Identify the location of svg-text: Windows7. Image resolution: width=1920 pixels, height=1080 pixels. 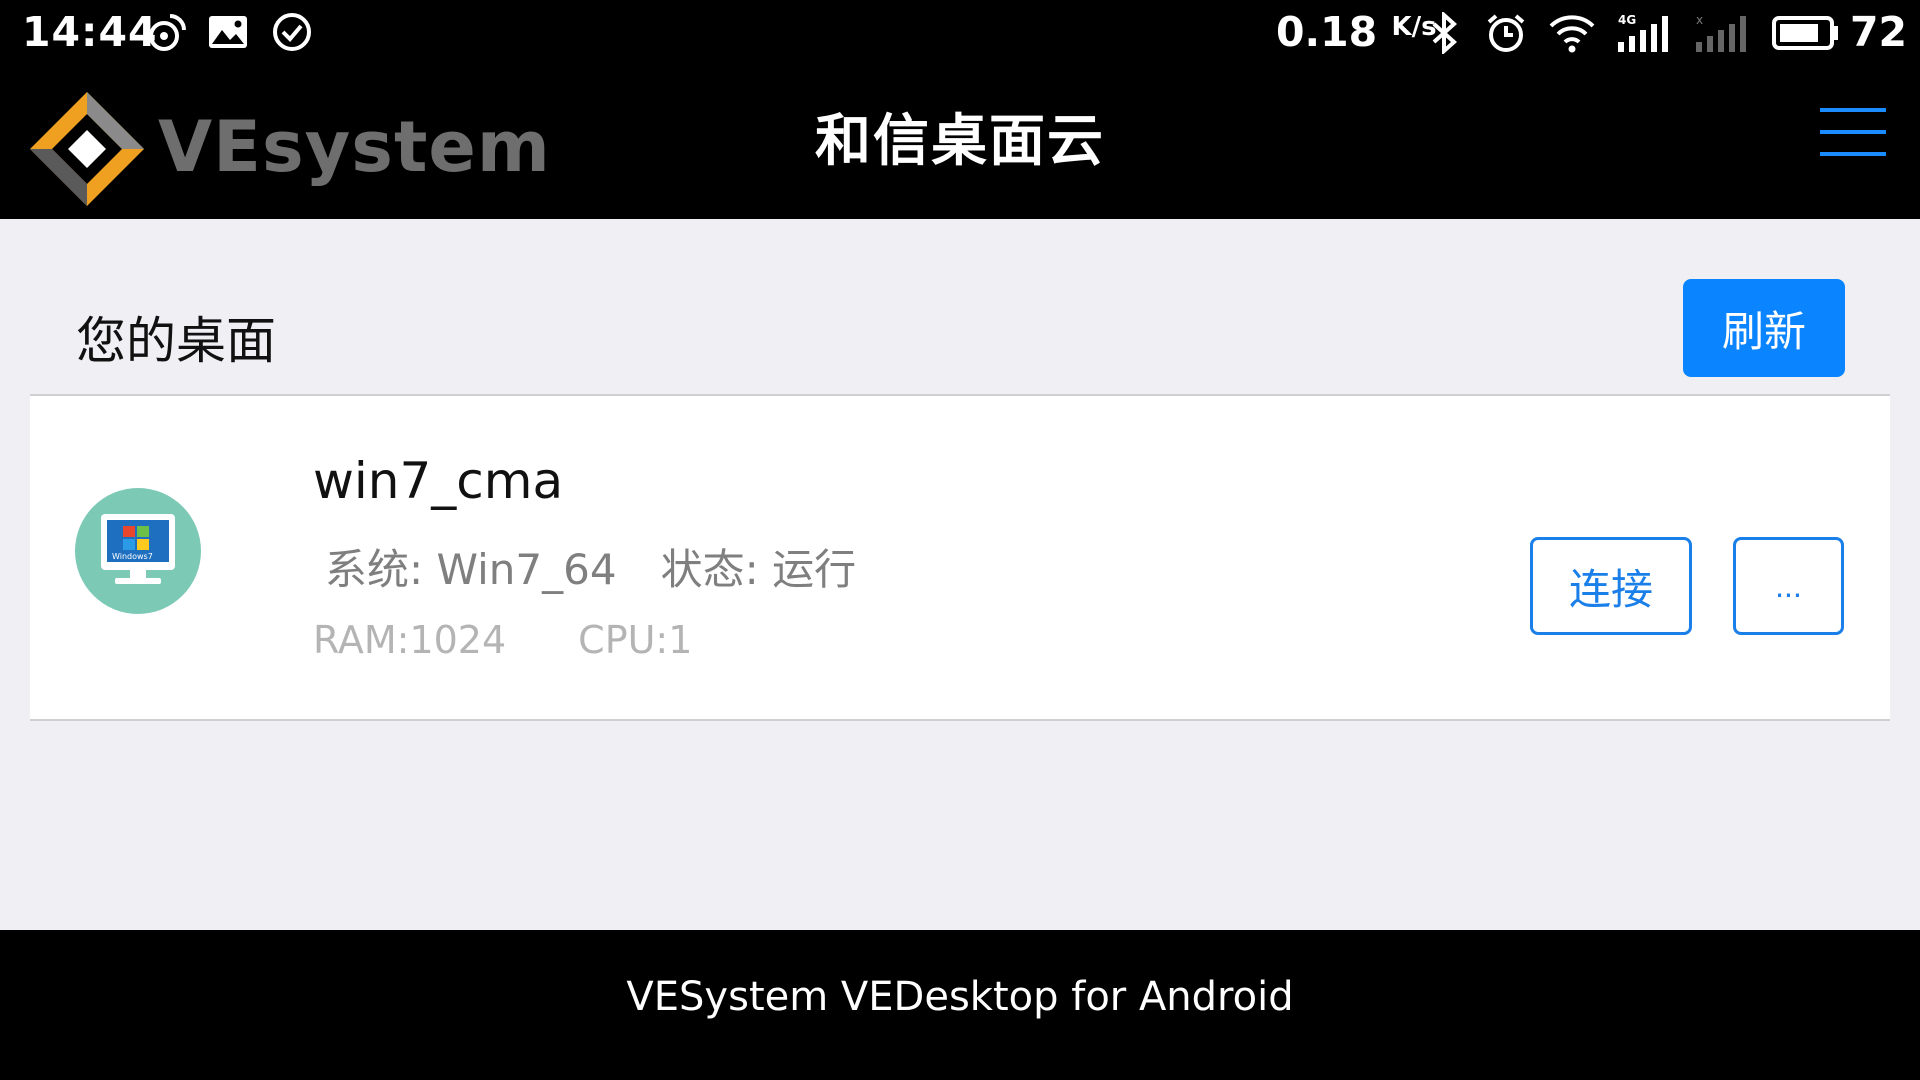
(132, 556).